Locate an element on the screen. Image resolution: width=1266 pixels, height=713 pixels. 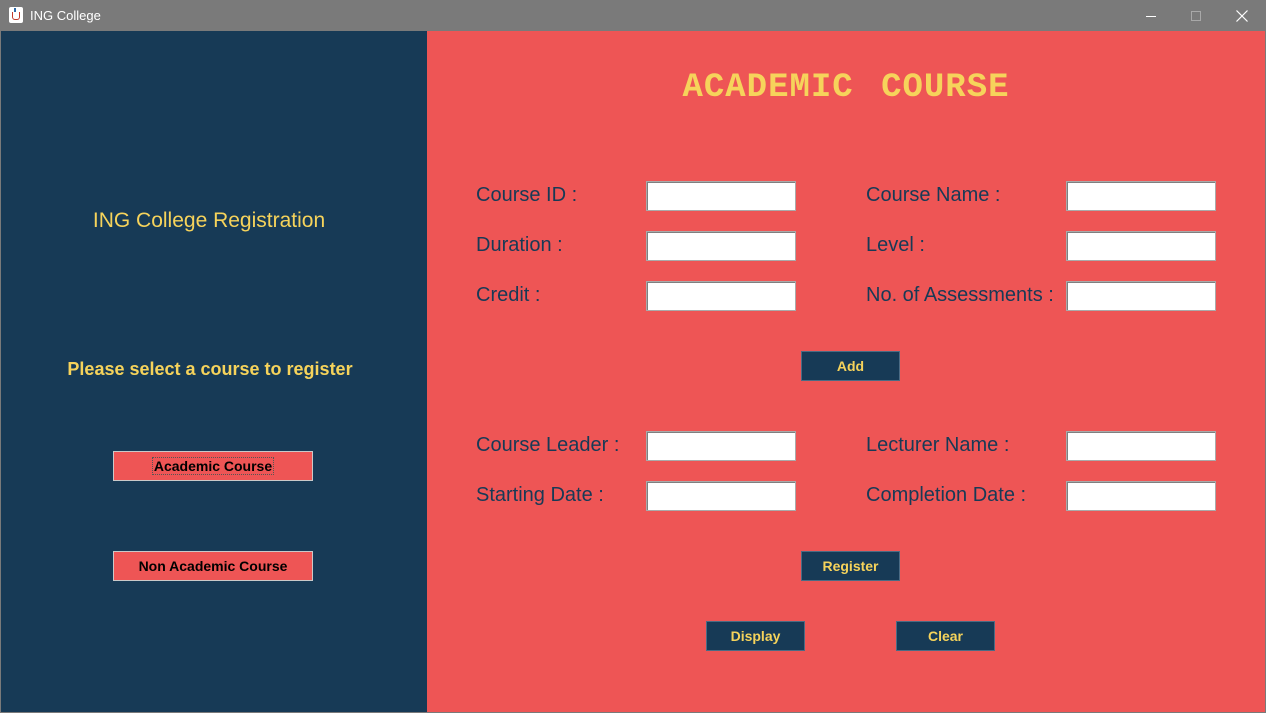
window-titlebar: ING College is located at coordinates (633, 15).